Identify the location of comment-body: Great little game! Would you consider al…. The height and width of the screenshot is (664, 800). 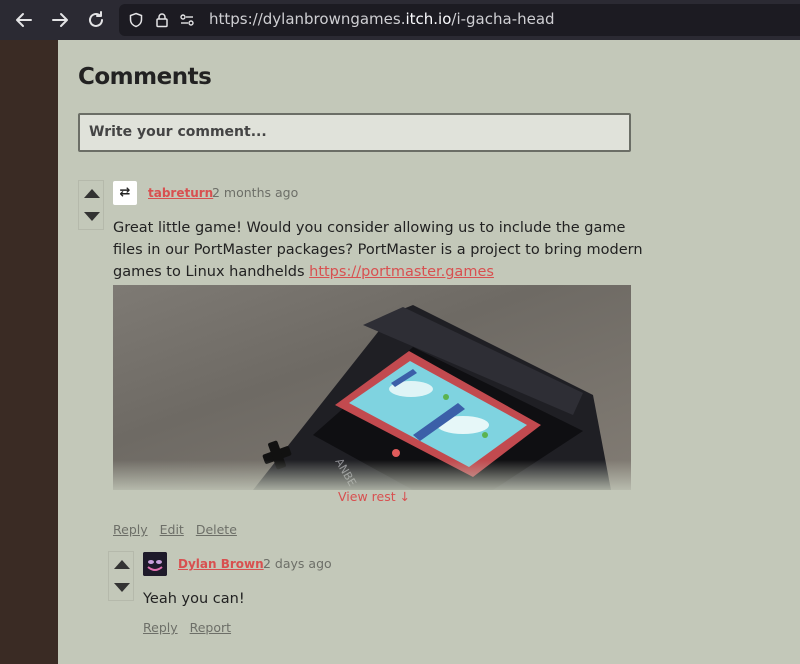
(383, 250).